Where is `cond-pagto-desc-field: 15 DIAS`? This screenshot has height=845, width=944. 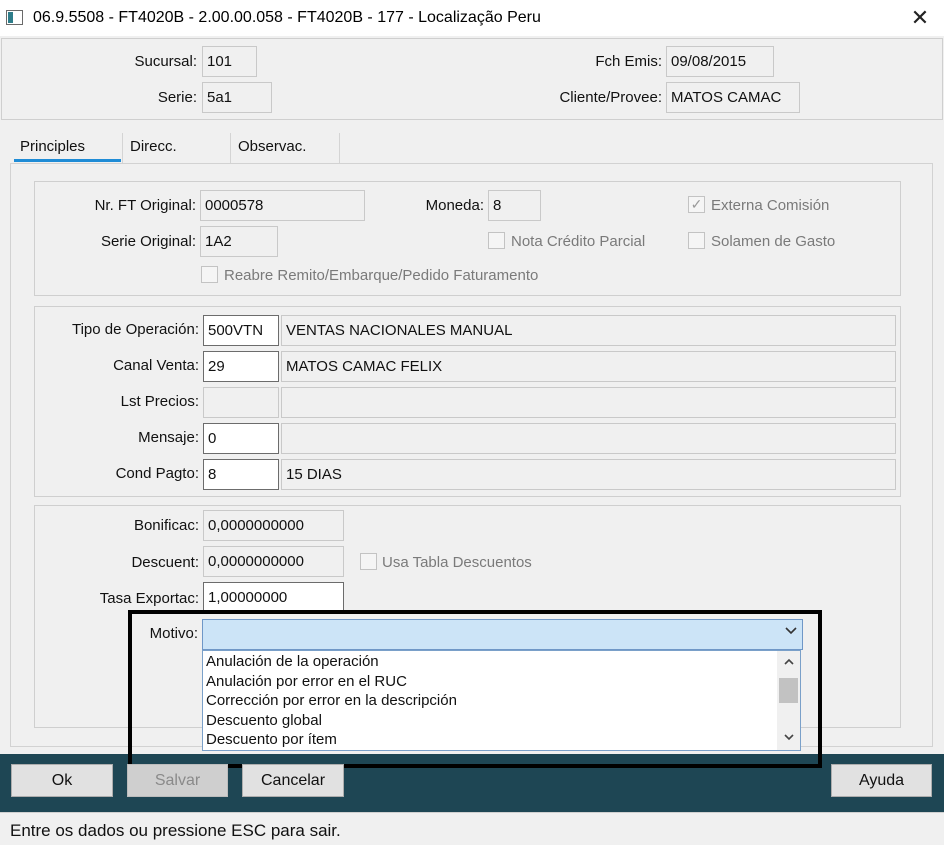
cond-pagto-desc-field: 15 DIAS is located at coordinates (588, 474).